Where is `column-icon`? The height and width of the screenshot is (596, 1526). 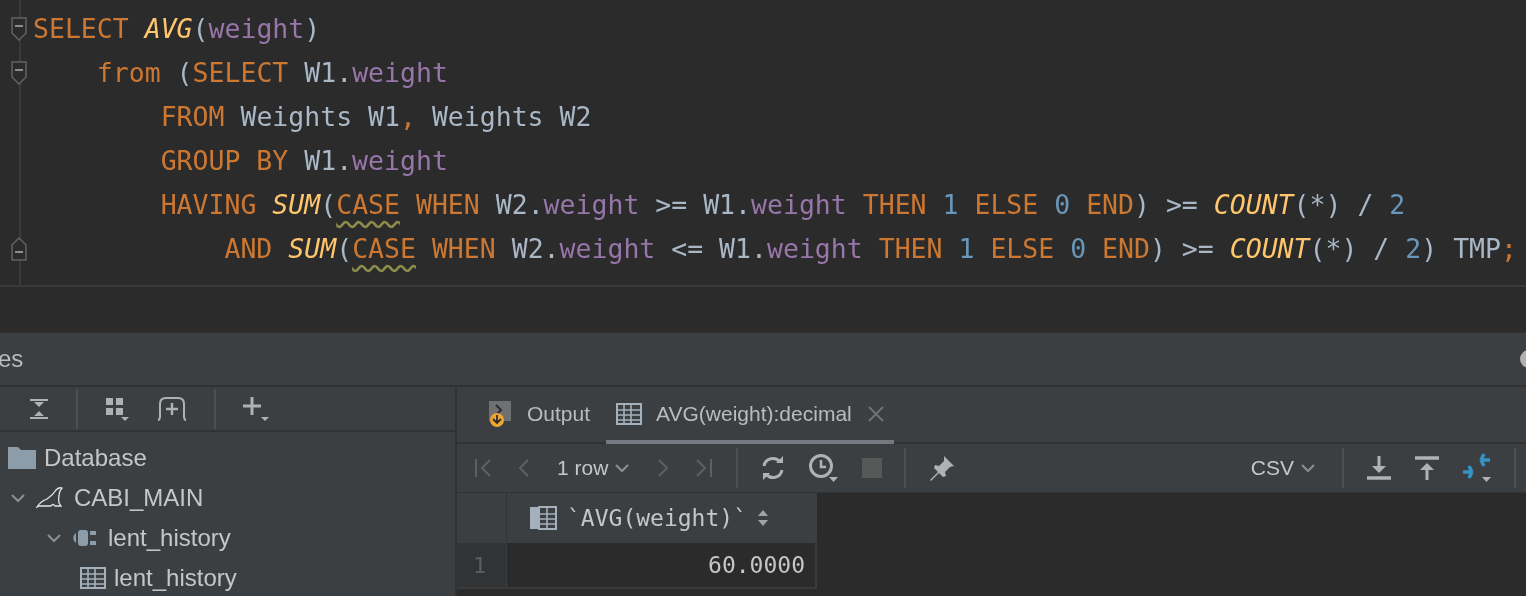 column-icon is located at coordinates (543, 518).